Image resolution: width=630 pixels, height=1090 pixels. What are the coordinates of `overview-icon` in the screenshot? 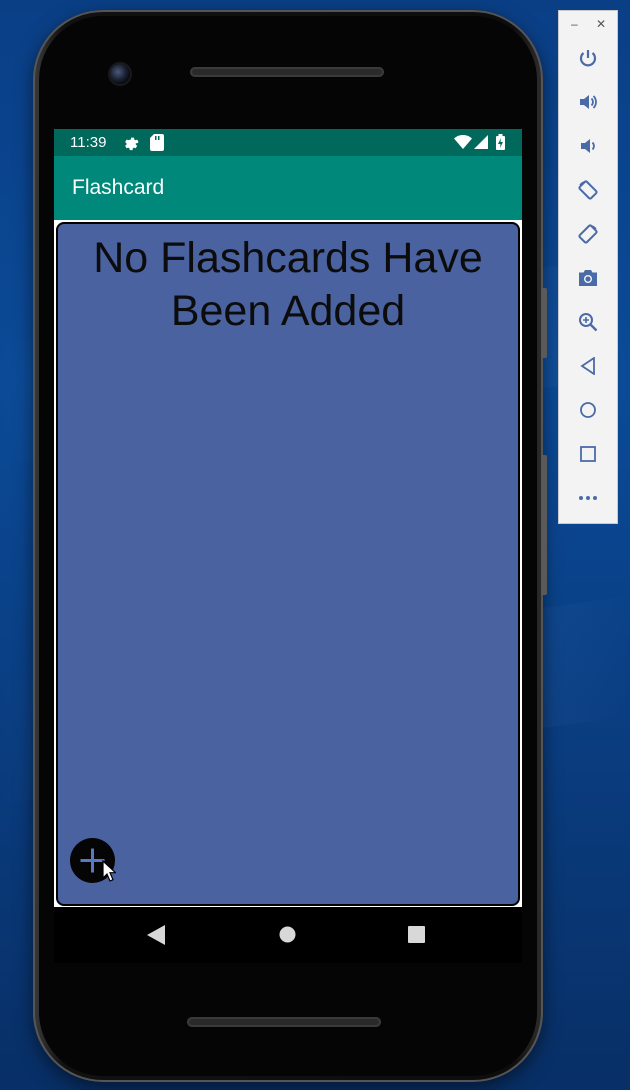 It's located at (588, 454).